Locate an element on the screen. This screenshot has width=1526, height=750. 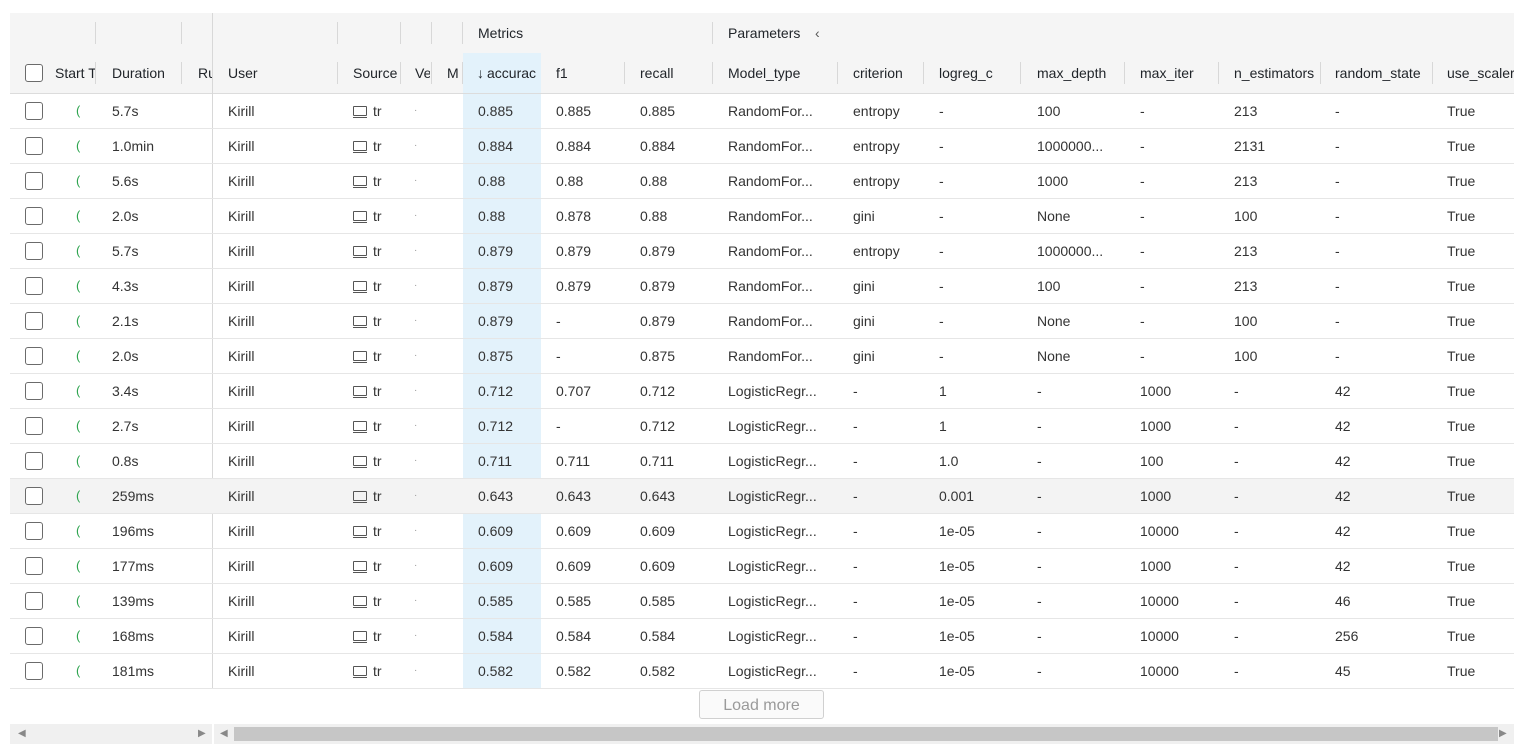
chevron-left-icon: ‹ is located at coordinates (817, 33).